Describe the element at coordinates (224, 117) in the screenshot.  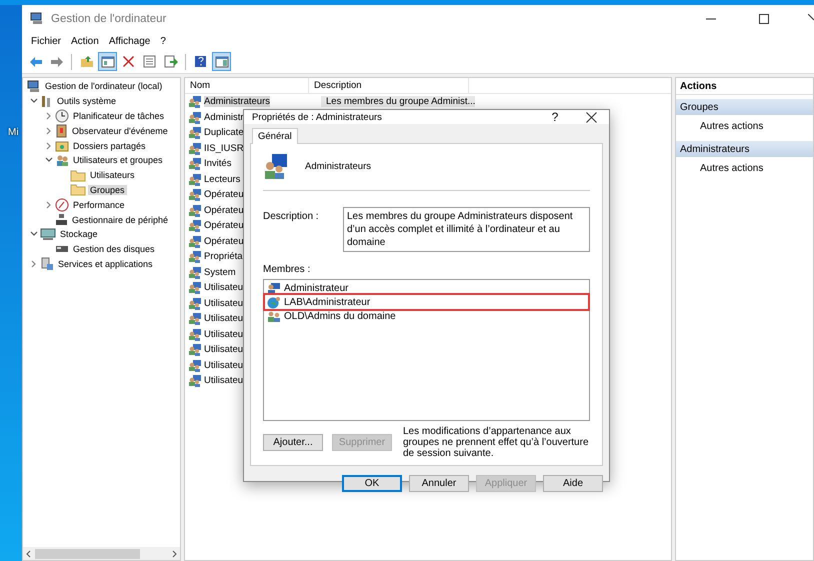
I see `list-item: Administr` at that location.